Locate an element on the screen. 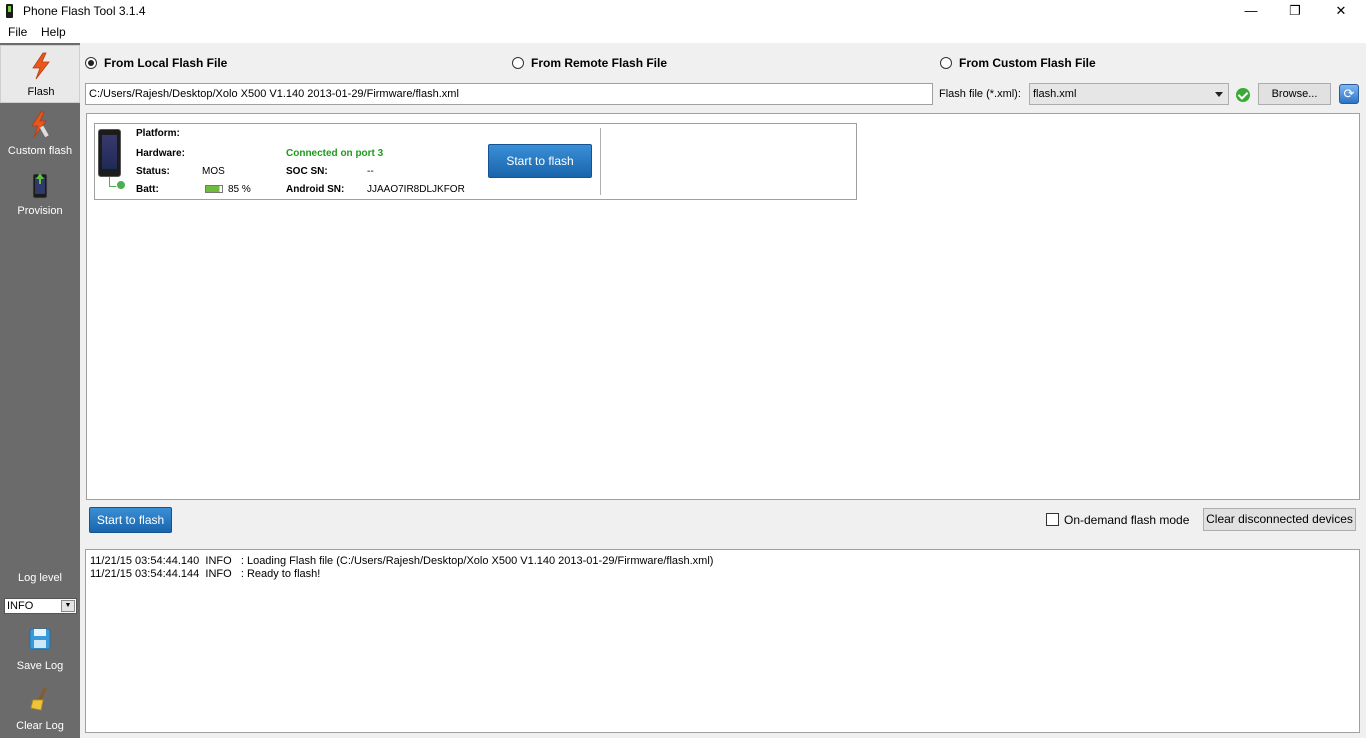 This screenshot has height=738, width=1366. divider is located at coordinates (600, 161).